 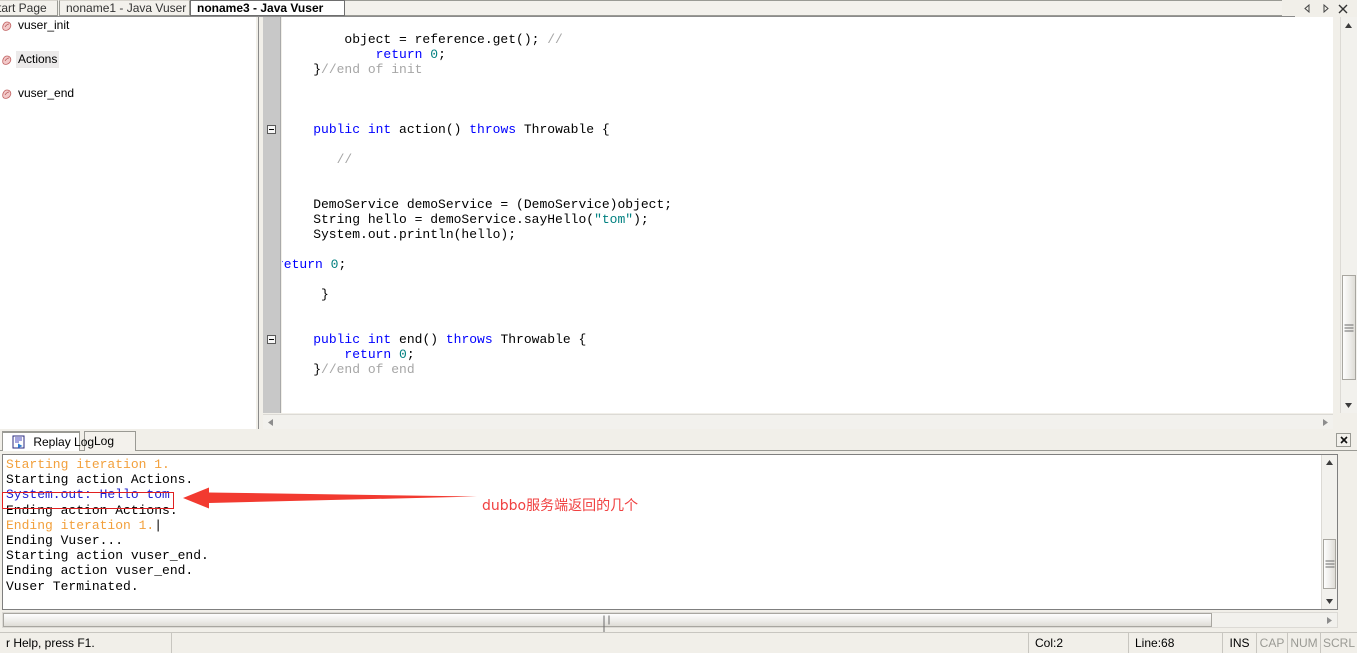 I want to click on code-token: throws, so click(x=469, y=339).